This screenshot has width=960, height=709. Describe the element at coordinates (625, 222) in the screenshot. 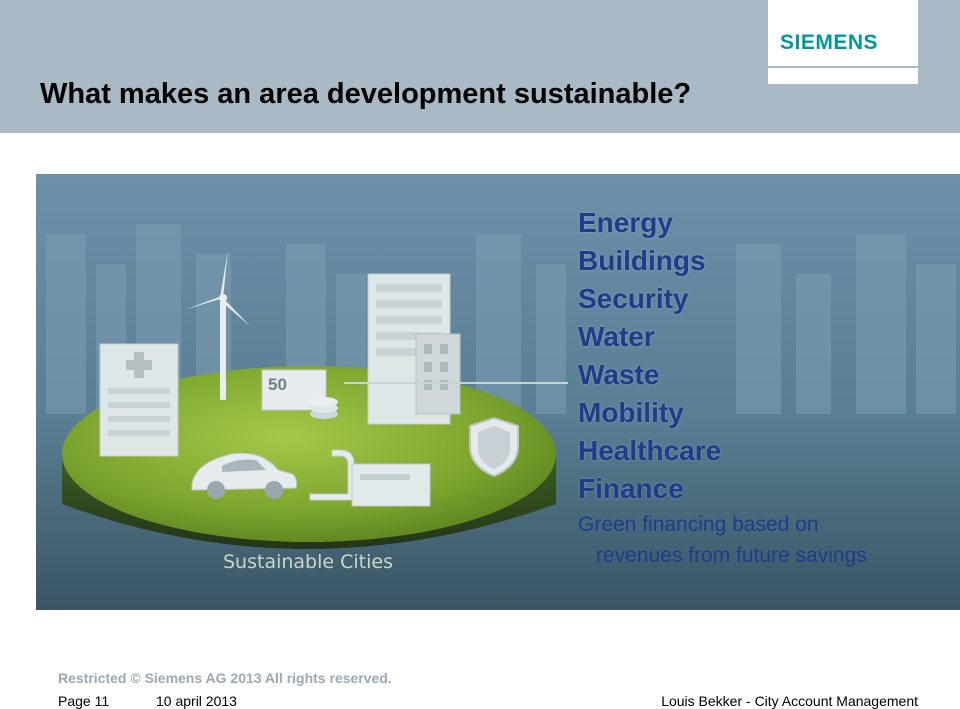

I see `list-item-energy: Energy` at that location.